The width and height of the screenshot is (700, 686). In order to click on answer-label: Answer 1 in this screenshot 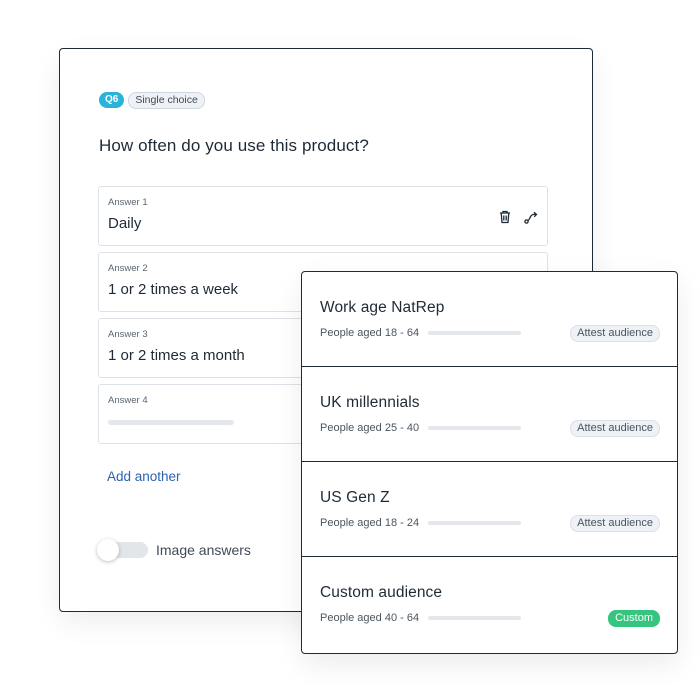, I will do `click(128, 202)`.